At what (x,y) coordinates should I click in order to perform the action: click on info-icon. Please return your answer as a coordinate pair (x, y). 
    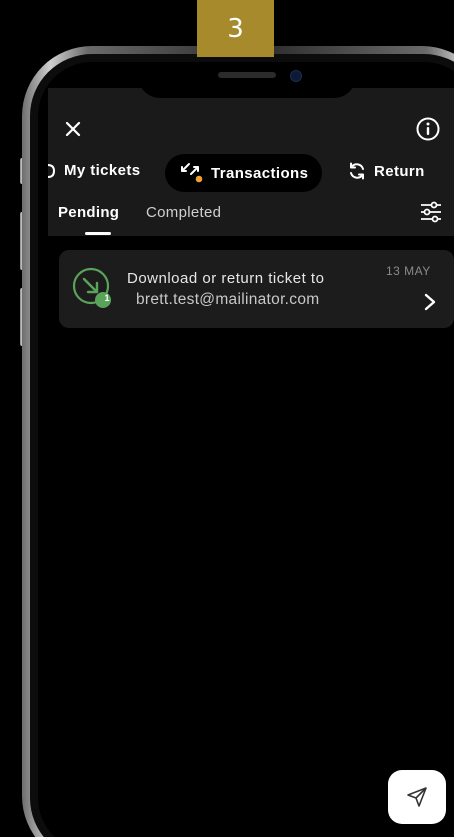
    Looking at the image, I should click on (428, 129).